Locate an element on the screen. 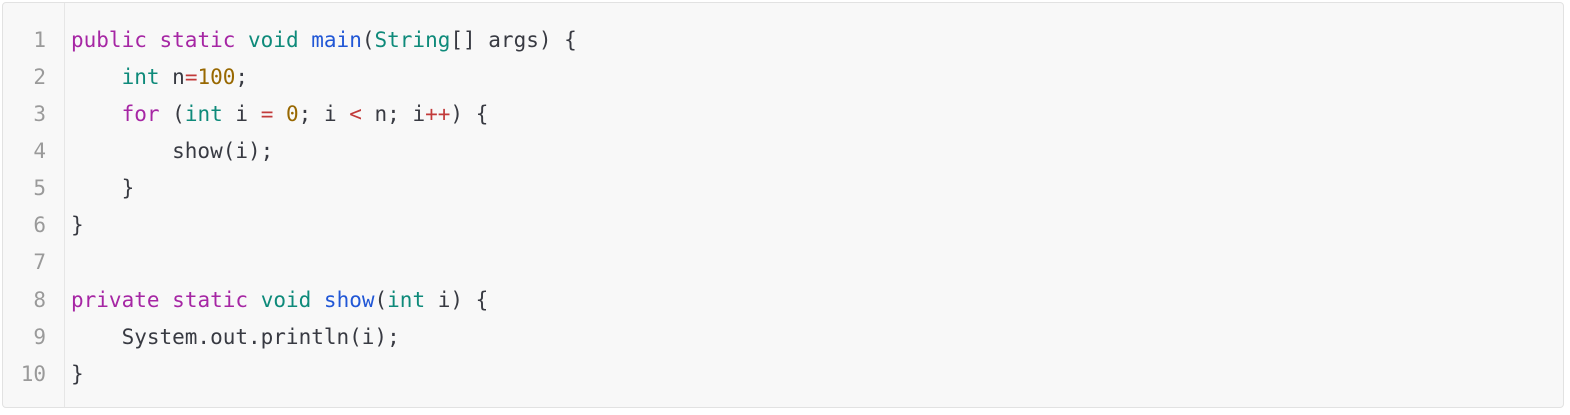  code-token: show is located at coordinates (349, 300).